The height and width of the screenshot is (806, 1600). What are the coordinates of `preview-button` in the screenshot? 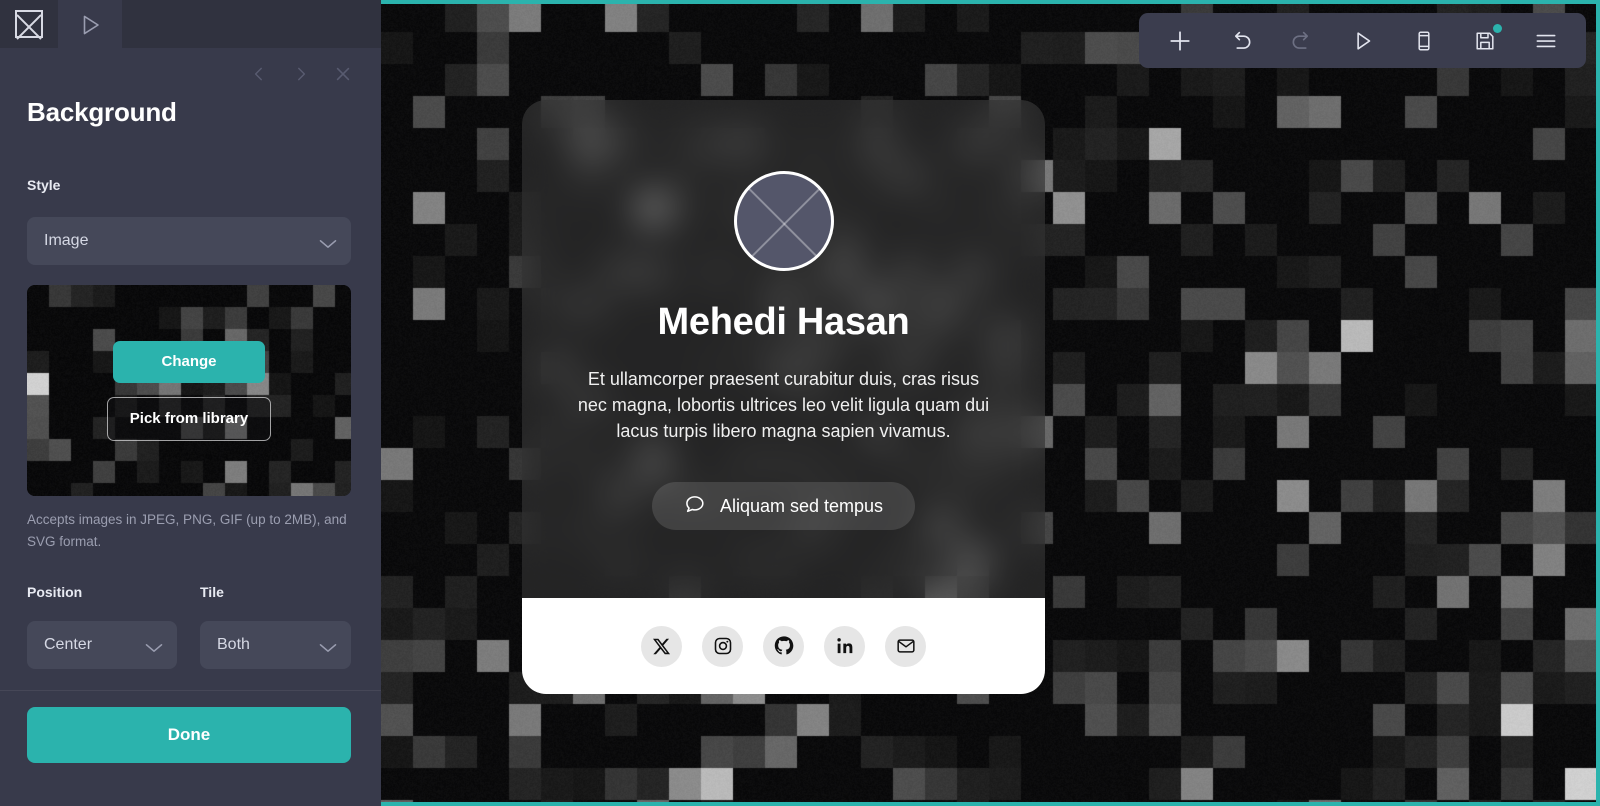 It's located at (1362, 40).